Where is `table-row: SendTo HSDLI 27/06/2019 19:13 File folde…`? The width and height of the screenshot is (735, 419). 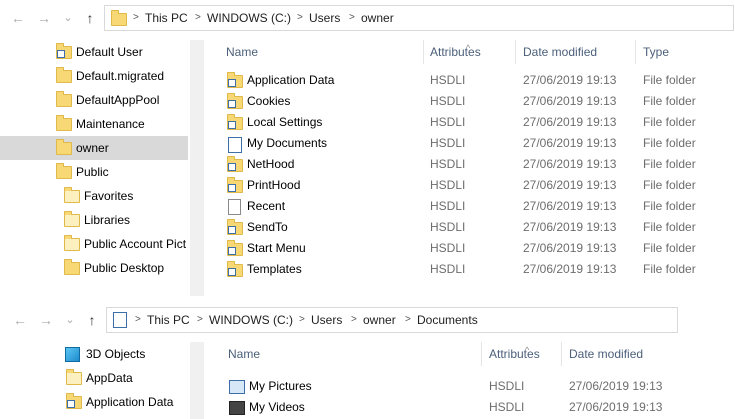
table-row: SendTo HSDLI 27/06/2019 19:13 File folde… is located at coordinates (470, 227).